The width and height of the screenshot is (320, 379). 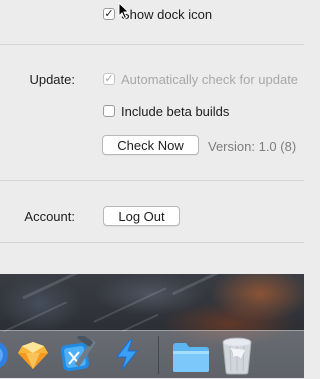 What do you see at coordinates (237, 356) in the screenshot?
I see `trash-icon` at bounding box center [237, 356].